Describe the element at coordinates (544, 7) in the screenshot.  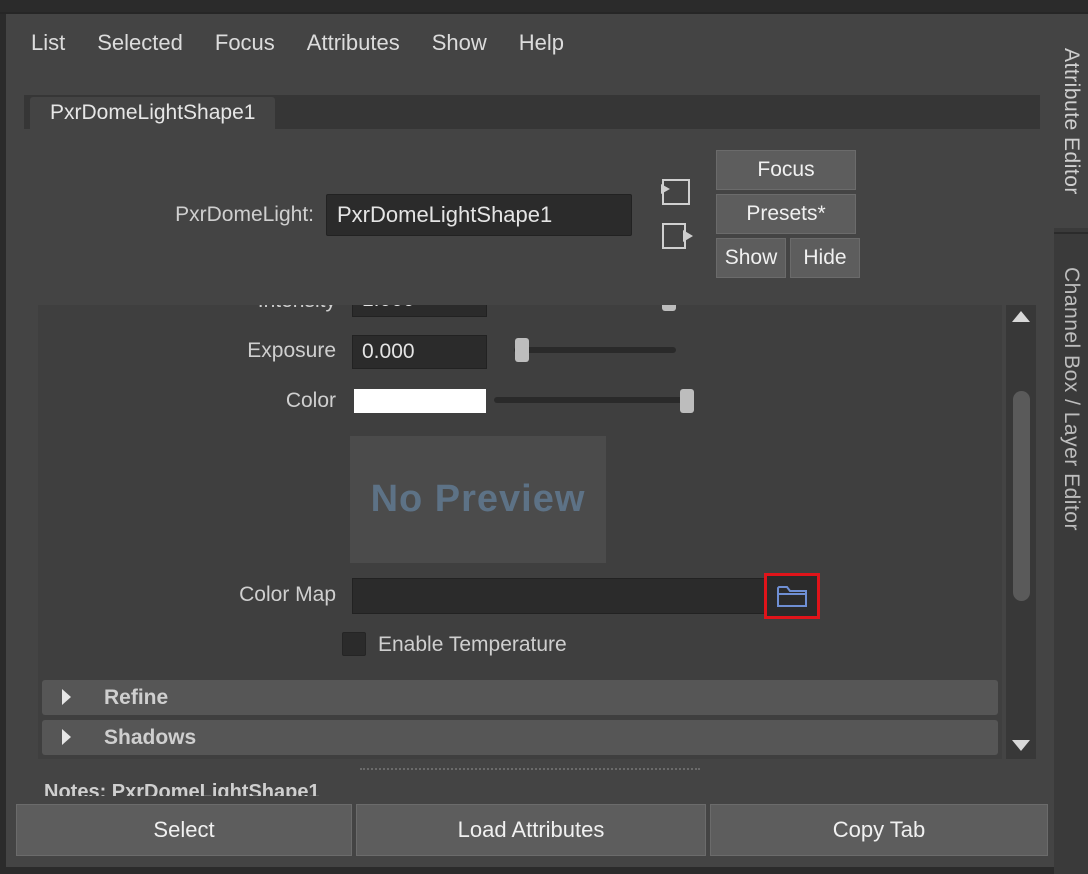
I see `window-top-edge` at that location.